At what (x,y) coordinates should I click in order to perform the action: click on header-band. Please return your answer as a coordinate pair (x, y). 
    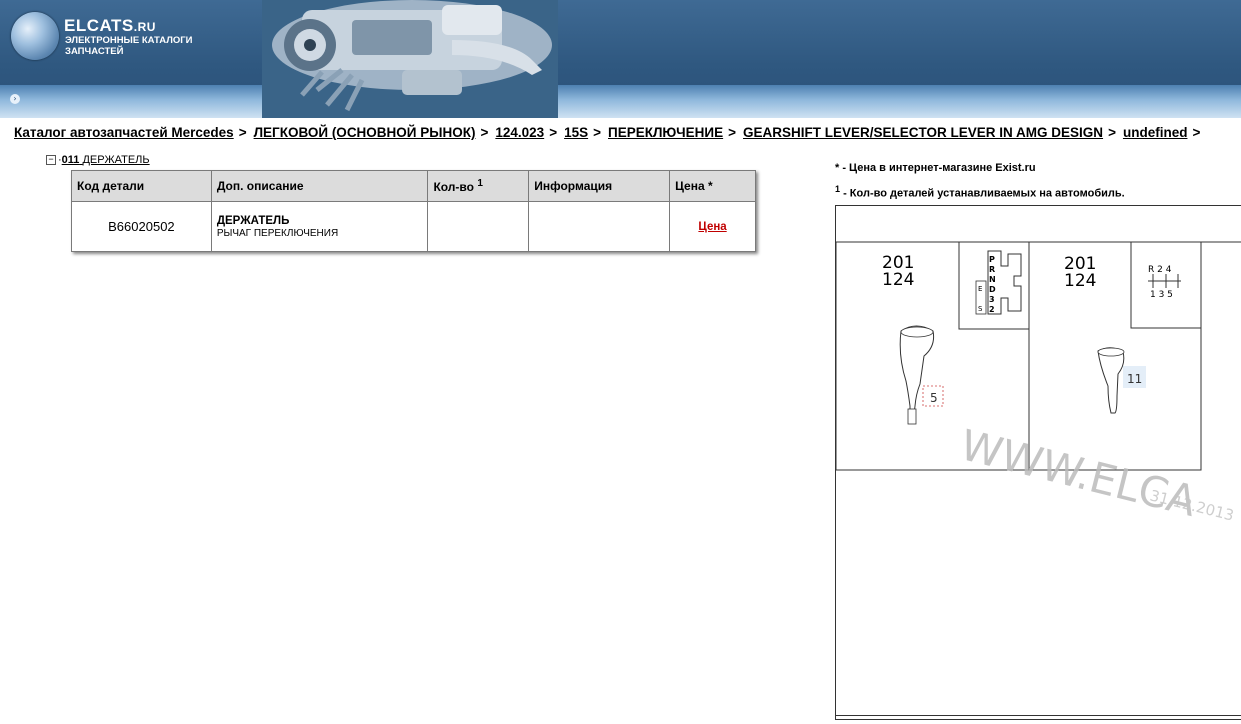
    Looking at the image, I should click on (620, 101).